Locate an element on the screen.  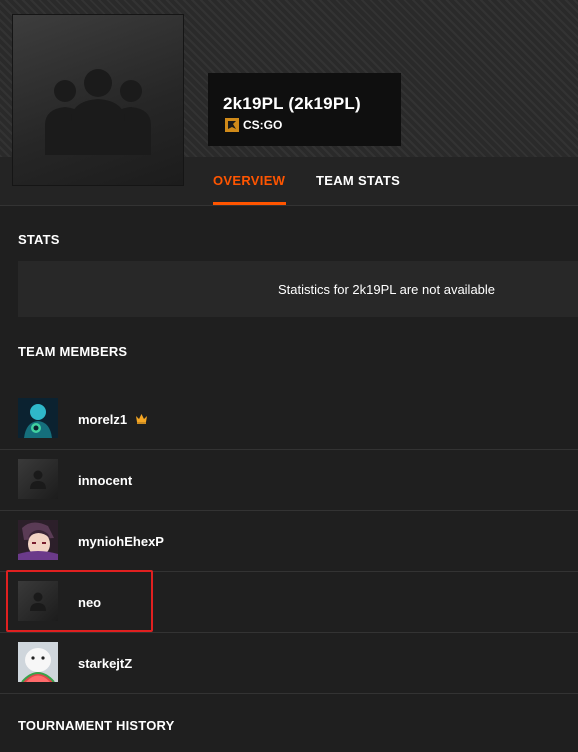
team-title-box: 2k19PL (2k19PL) CS:GO is located at coordinates (304, 109).